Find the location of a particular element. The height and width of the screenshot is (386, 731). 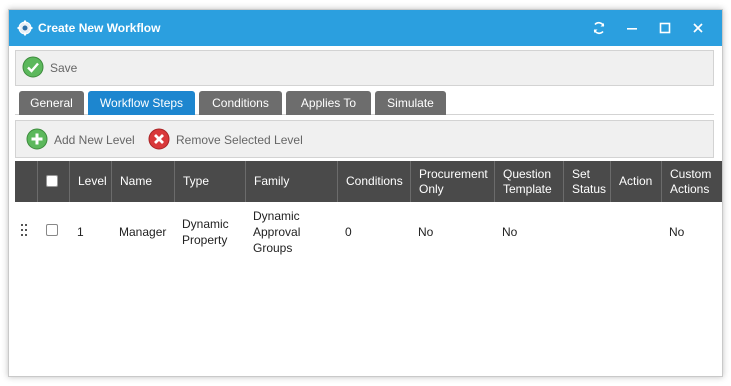

tab-general: General is located at coordinates (51, 103).